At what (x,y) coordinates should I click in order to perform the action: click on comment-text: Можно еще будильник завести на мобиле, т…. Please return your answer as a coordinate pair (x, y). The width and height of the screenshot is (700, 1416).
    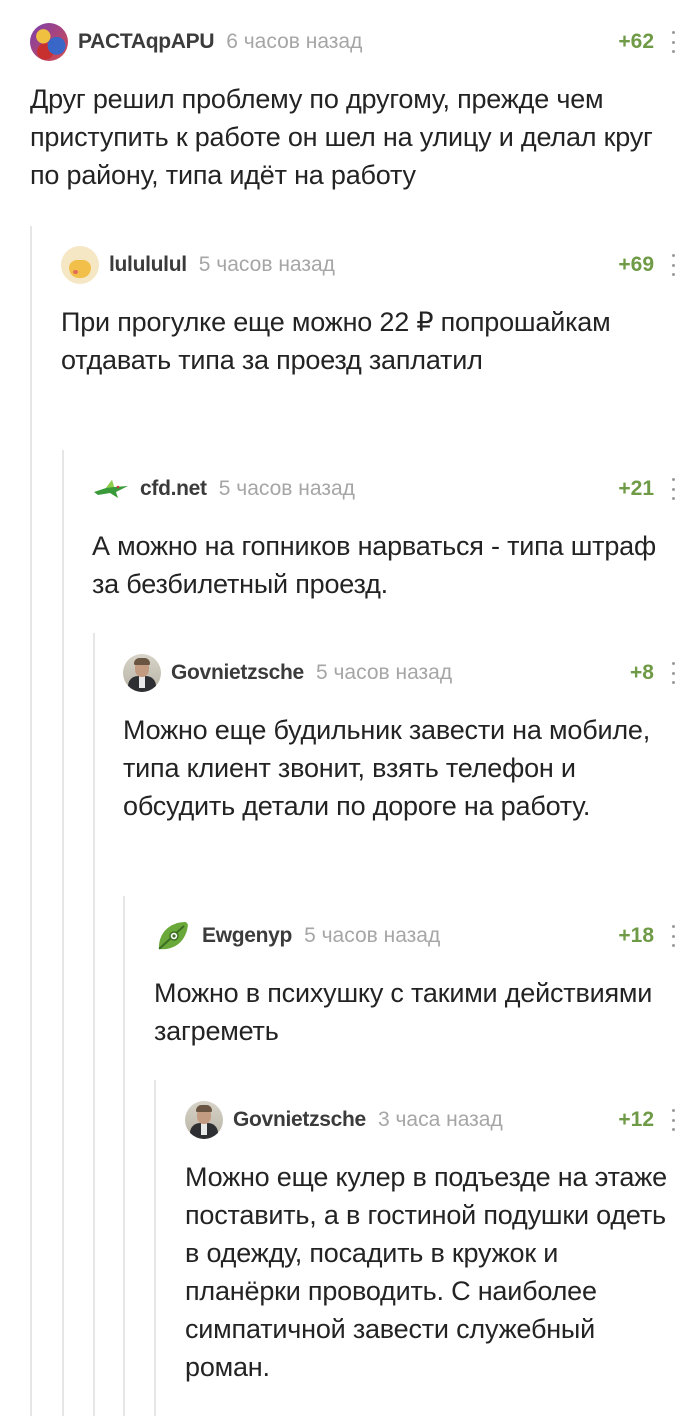
    Looking at the image, I should click on (387, 768).